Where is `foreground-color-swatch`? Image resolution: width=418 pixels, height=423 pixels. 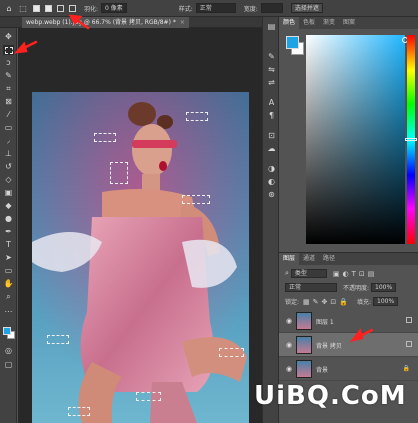
foreground-color-swatch is located at coordinates (7, 331).